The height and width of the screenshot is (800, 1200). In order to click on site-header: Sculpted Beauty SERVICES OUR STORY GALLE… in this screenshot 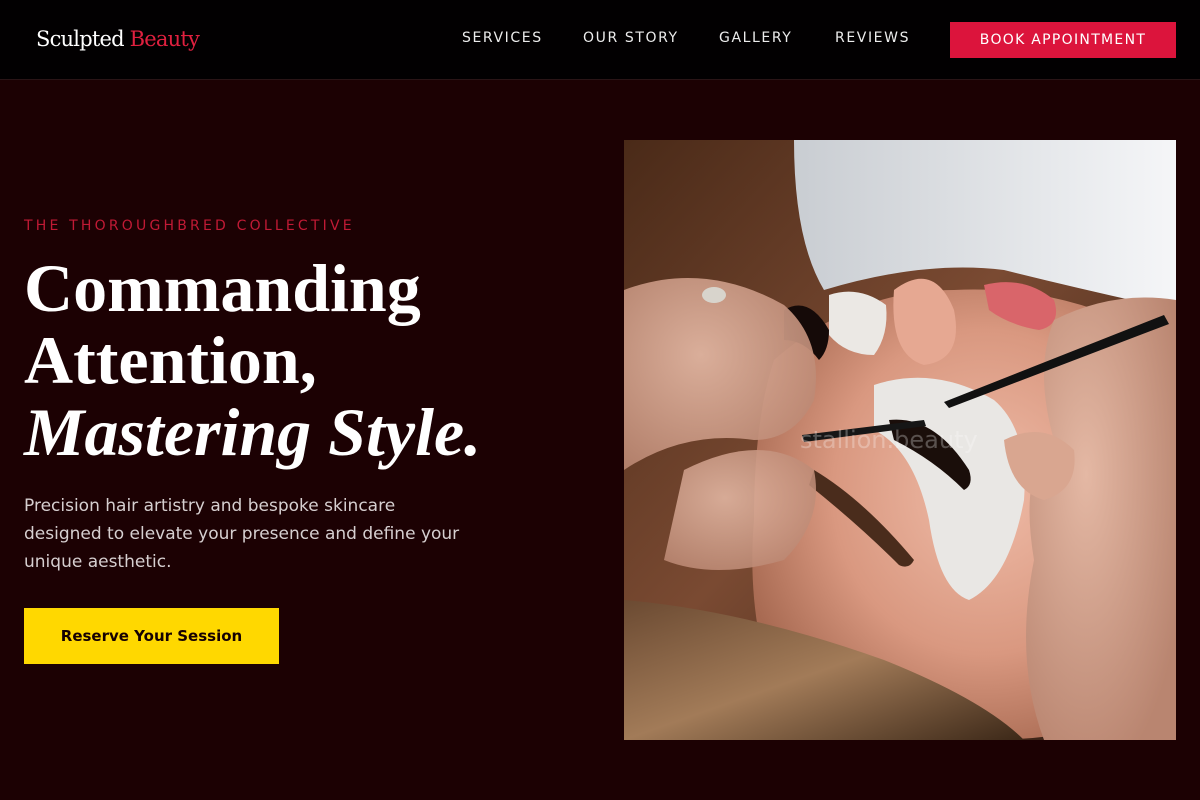, I will do `click(600, 40)`.